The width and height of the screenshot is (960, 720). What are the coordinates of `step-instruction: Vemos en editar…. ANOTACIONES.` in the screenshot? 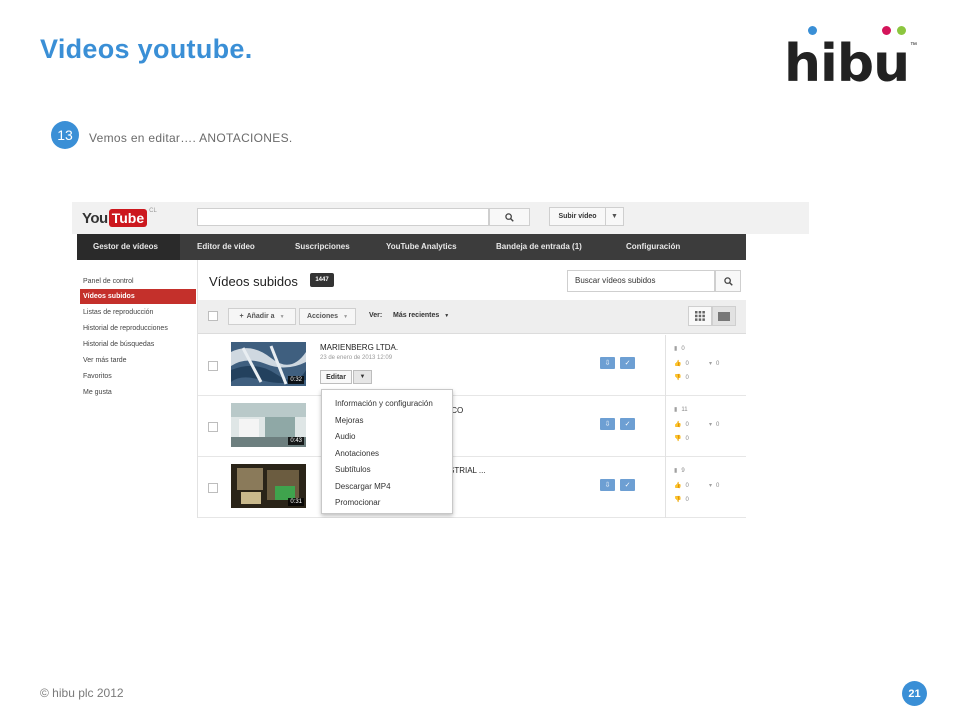 It's located at (191, 138).